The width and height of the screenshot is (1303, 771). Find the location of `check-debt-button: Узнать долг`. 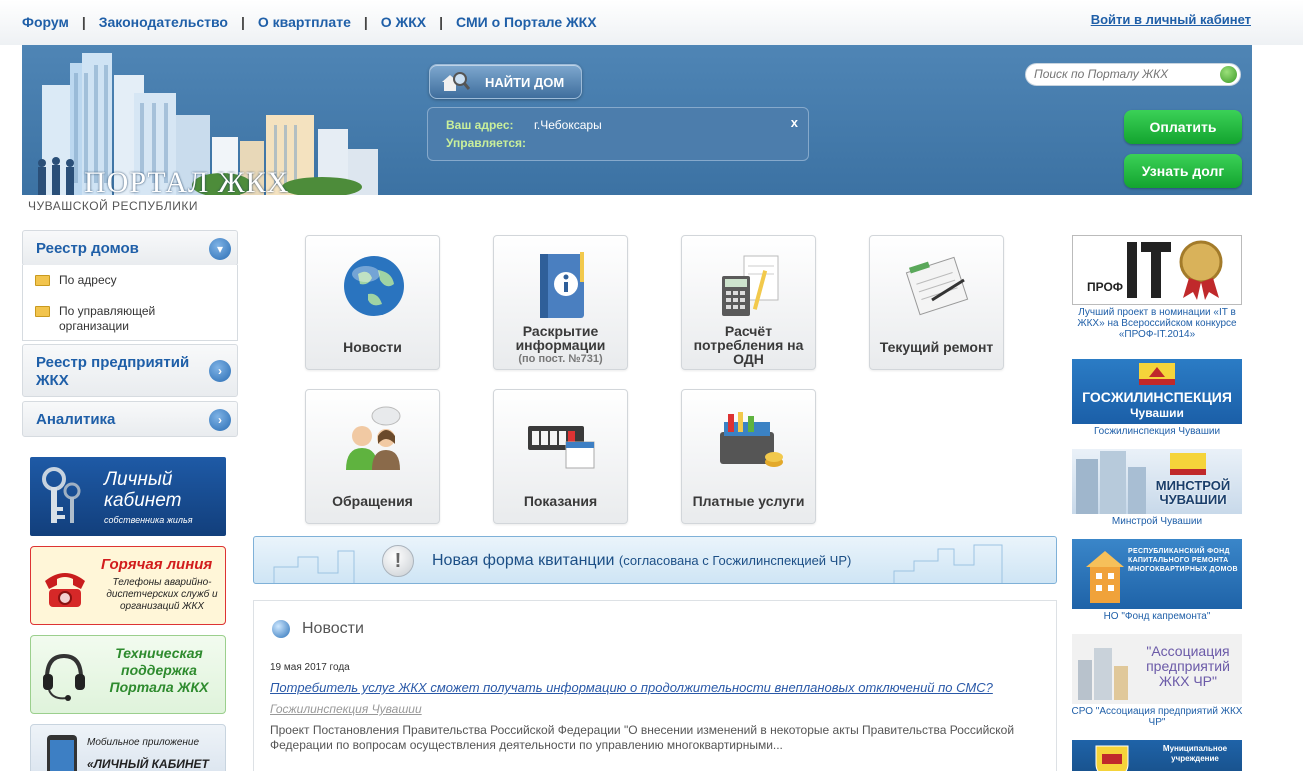

check-debt-button: Узнать долг is located at coordinates (1183, 171).